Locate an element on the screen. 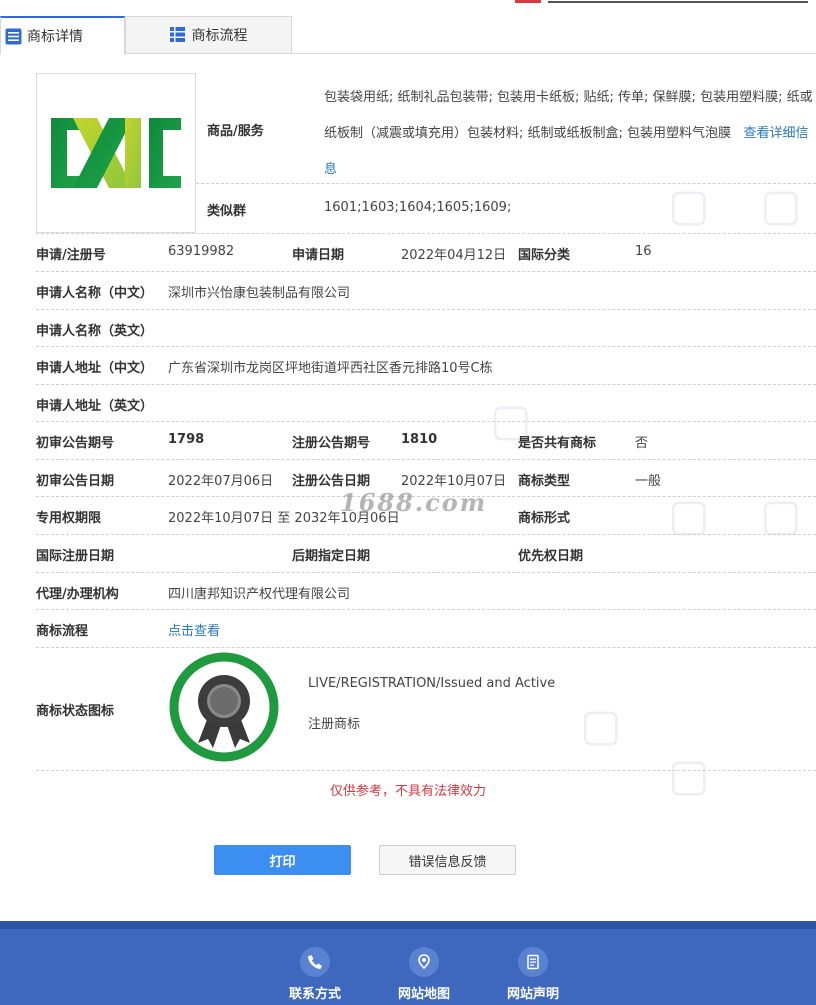 The height and width of the screenshot is (1005, 816). site-footer: 联系方式 网站地图 网站声明 is located at coordinates (408, 963).